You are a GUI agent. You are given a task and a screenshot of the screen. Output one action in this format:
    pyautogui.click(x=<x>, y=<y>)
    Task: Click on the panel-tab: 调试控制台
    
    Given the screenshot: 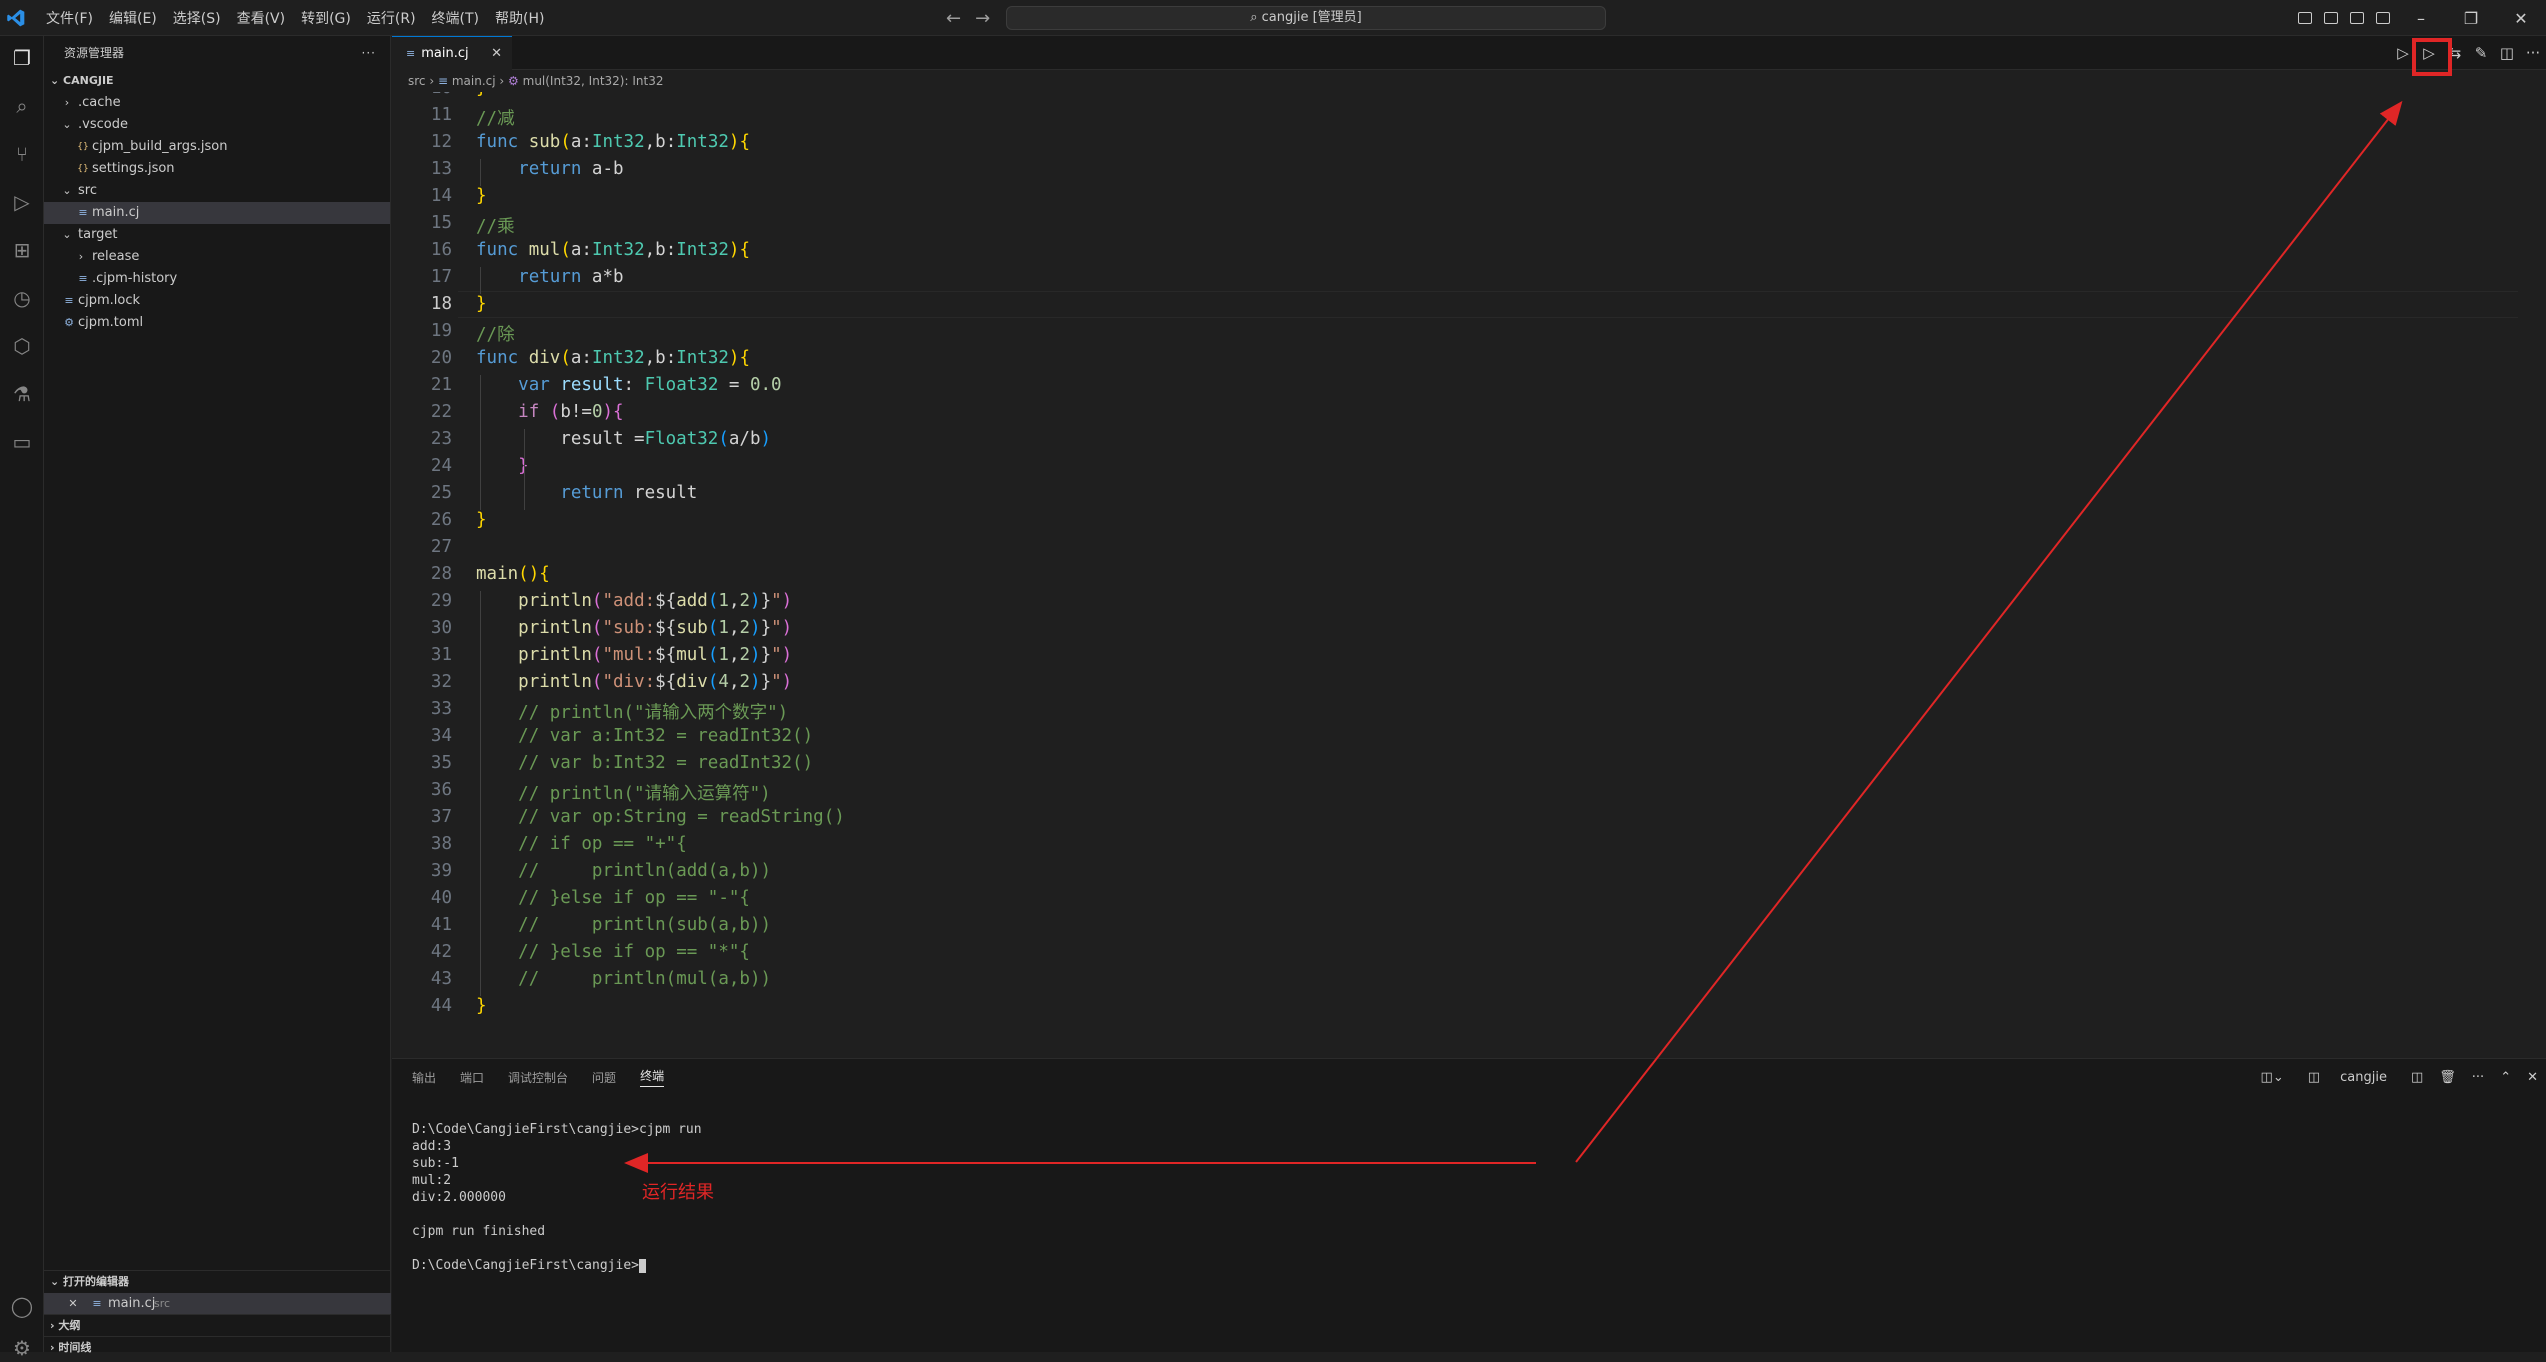 What is the action you would take?
    pyautogui.click(x=538, y=1077)
    